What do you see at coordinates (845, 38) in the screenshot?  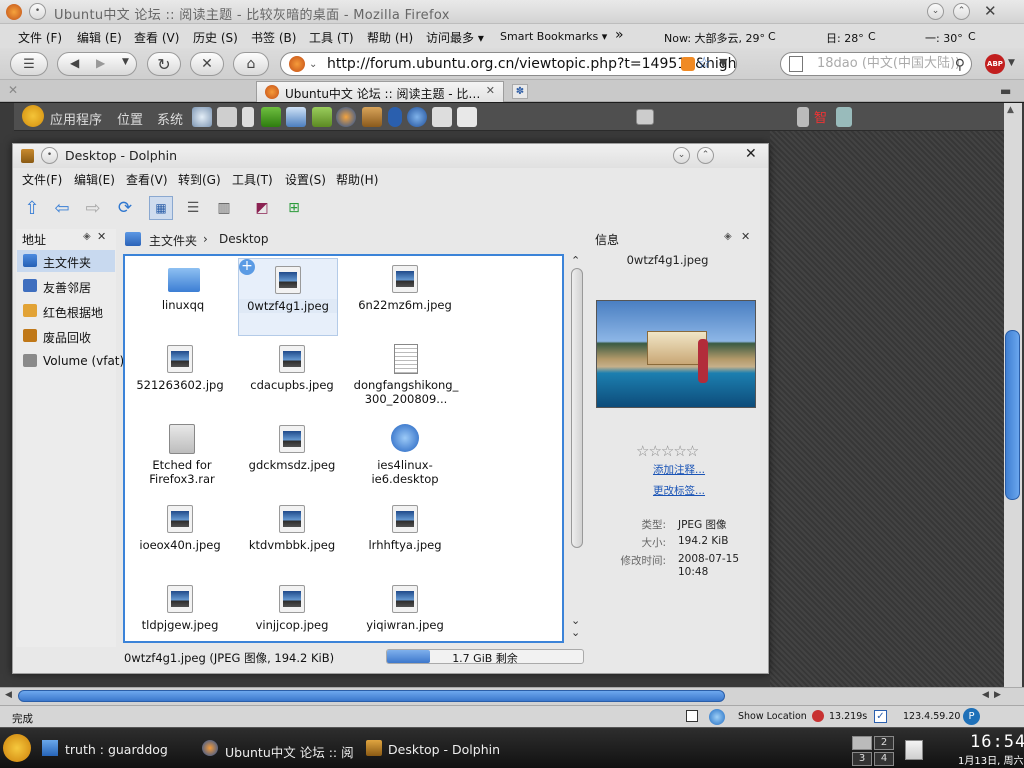 I see `weather-sunday: 日: 28°` at bounding box center [845, 38].